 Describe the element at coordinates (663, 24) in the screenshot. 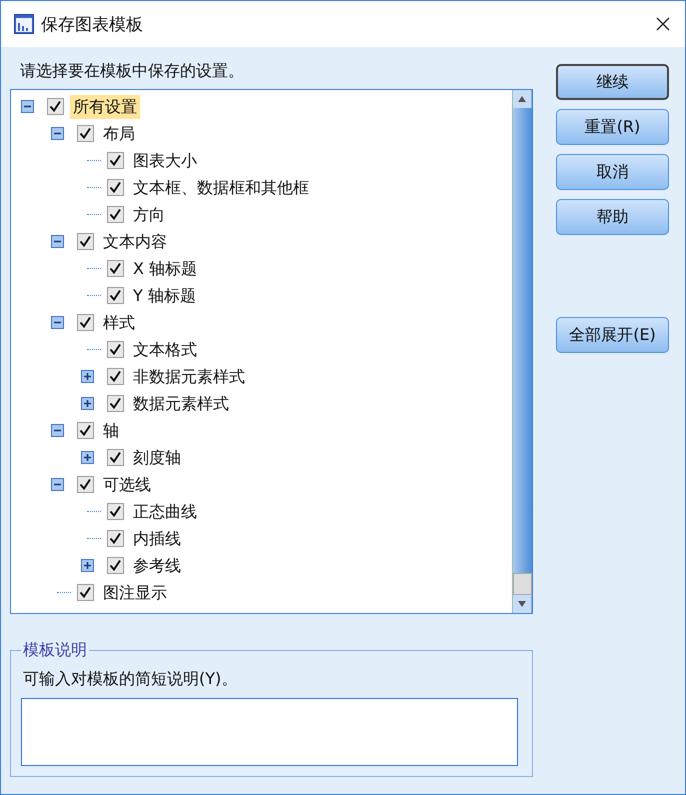

I see `close-icon` at that location.